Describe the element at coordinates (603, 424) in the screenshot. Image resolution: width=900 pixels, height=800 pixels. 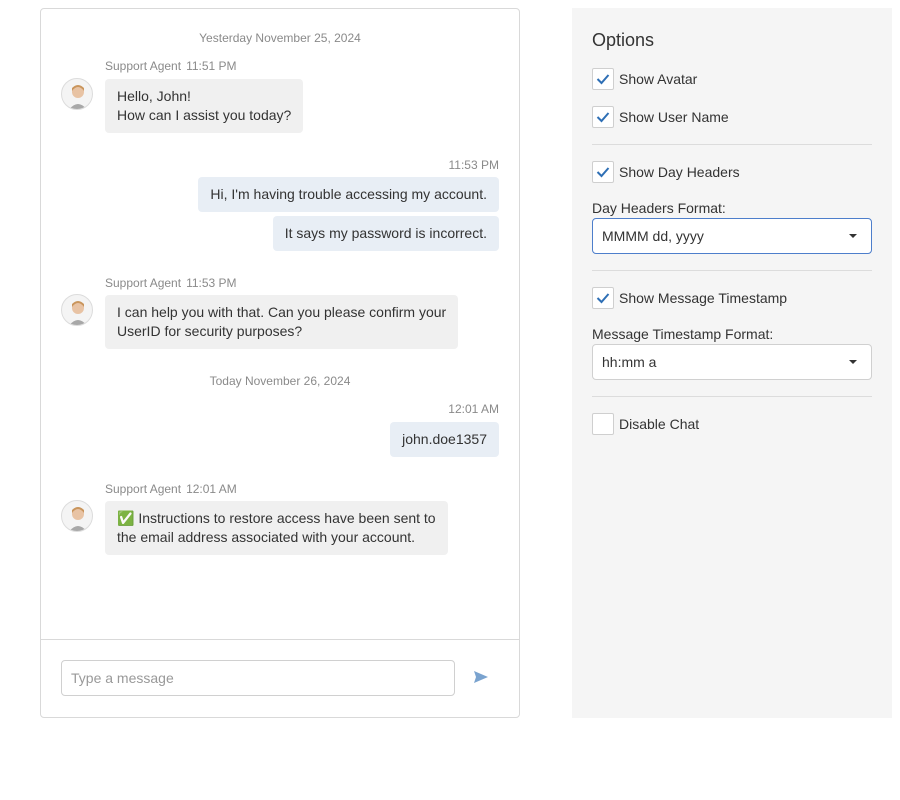
I see `disable-chat-checkbox` at that location.